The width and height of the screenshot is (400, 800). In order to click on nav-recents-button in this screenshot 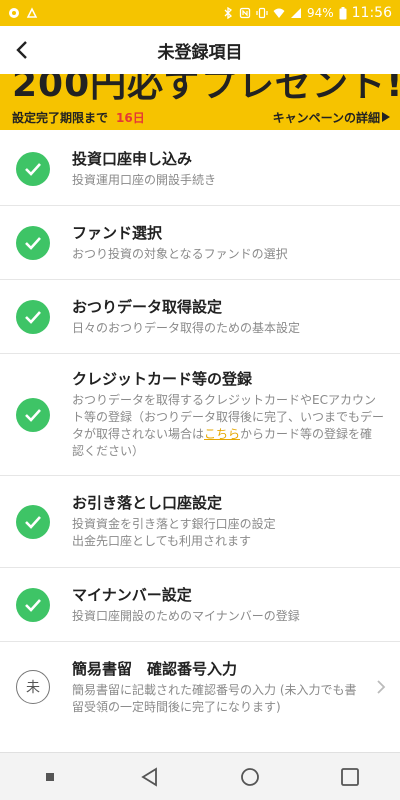, I will do `click(350, 777)`.